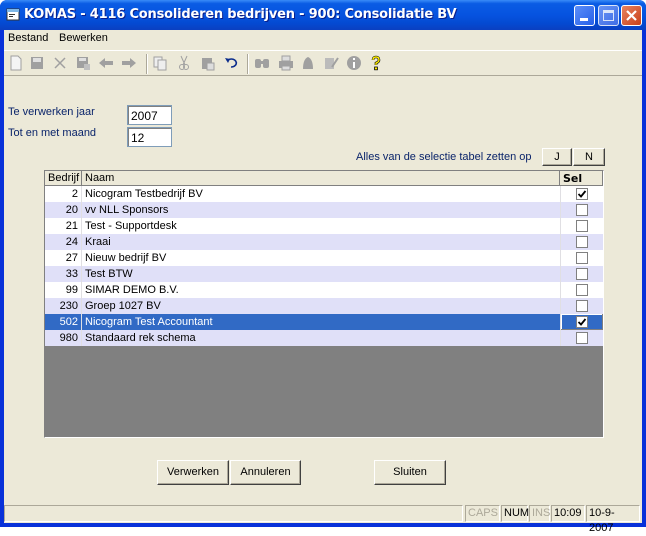 The width and height of the screenshot is (646, 536). I want to click on table-row: 230 Groep 1027 BV, so click(324, 306).